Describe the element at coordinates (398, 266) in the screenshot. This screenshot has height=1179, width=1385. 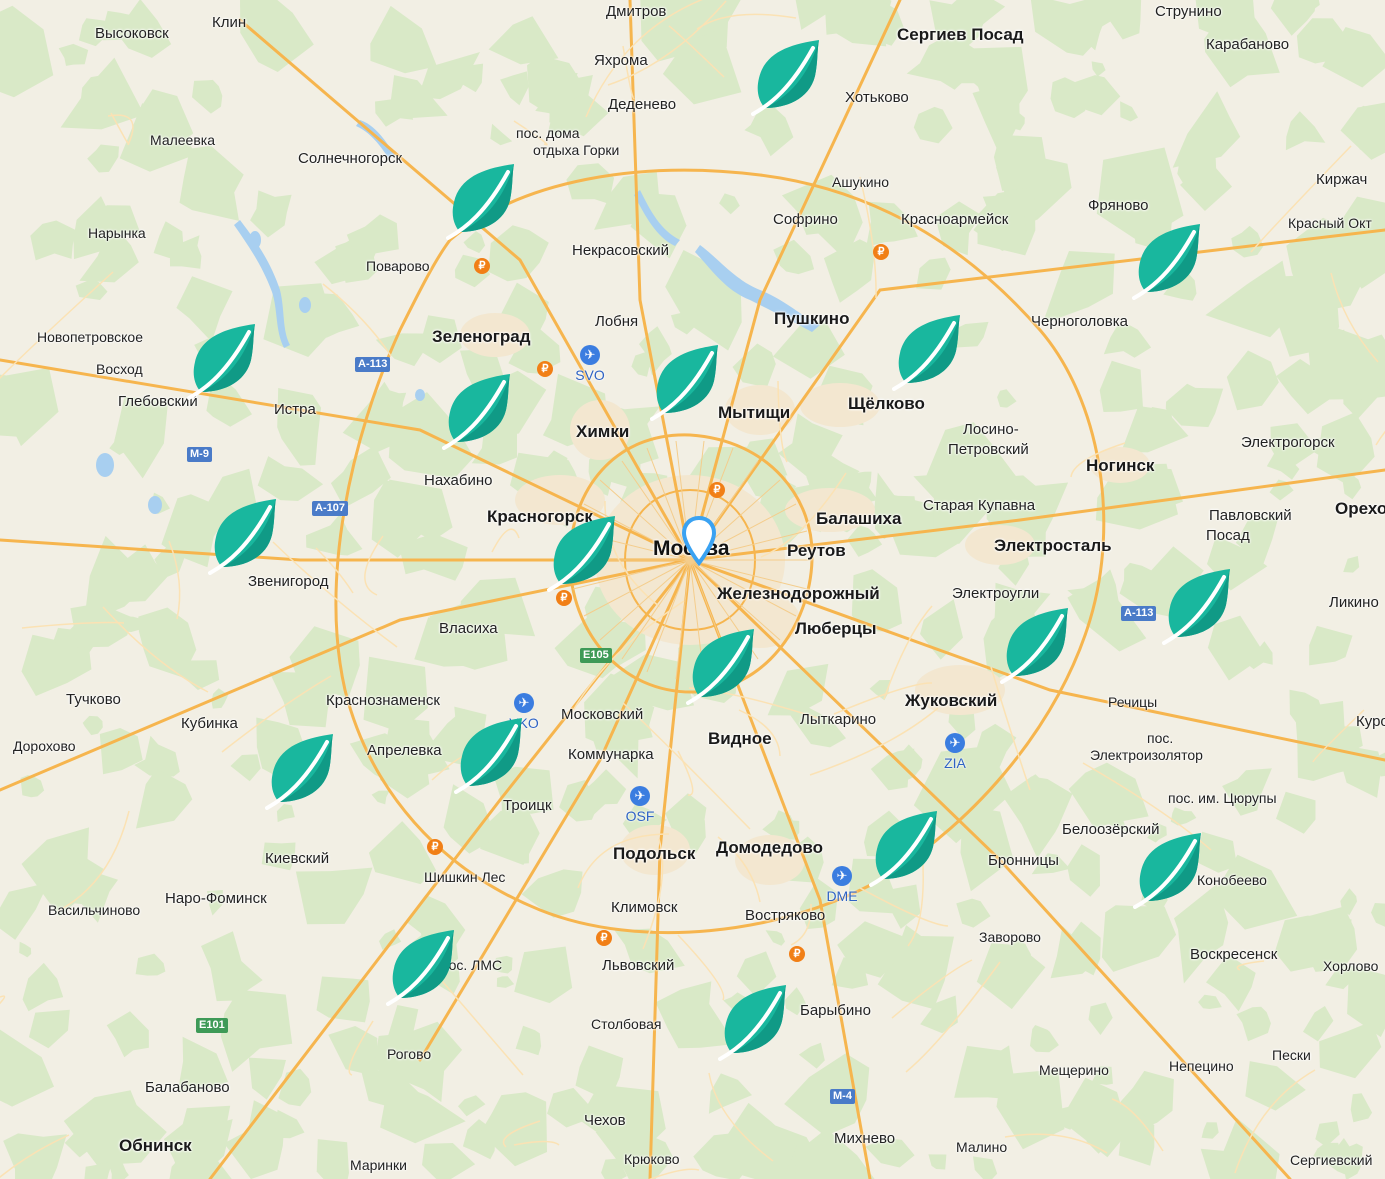
I see `place-label: Поварово` at that location.